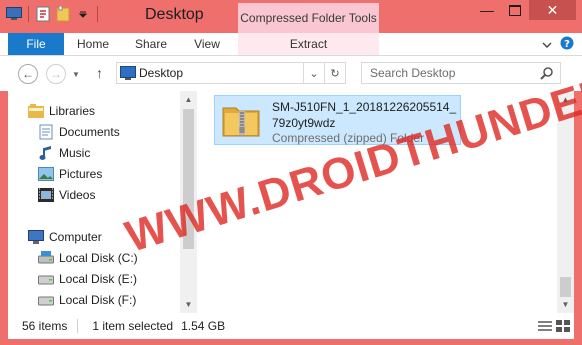 The width and height of the screenshot is (582, 345). What do you see at coordinates (563, 326) in the screenshot?
I see `large-icons-view-icon` at bounding box center [563, 326].